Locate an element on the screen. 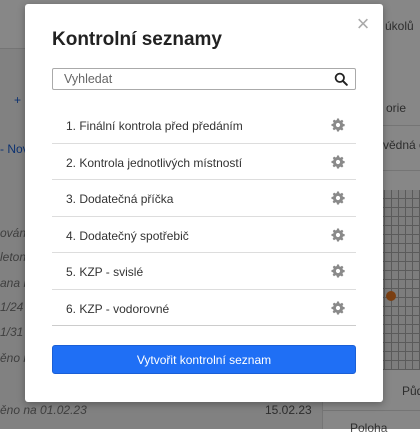 This screenshot has width=420, height=435. checklist-item: 2. Kontrola jednotlivých místností is located at coordinates (204, 162).